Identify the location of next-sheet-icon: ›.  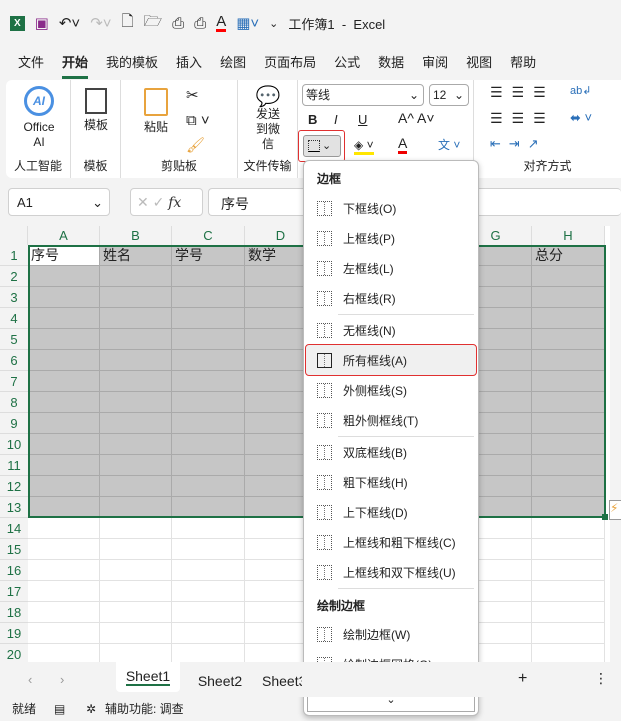
(62, 679).